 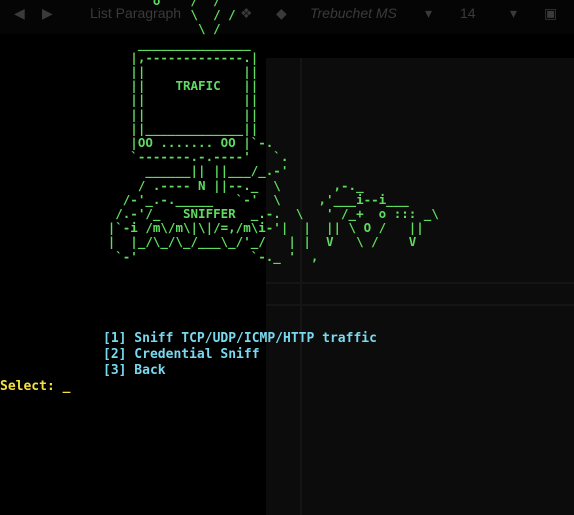 I want to click on menu-item-sniff-traffic: [1] Sniff TCP/UDP/ICMP/HTTP traffic, so click(x=240, y=339).